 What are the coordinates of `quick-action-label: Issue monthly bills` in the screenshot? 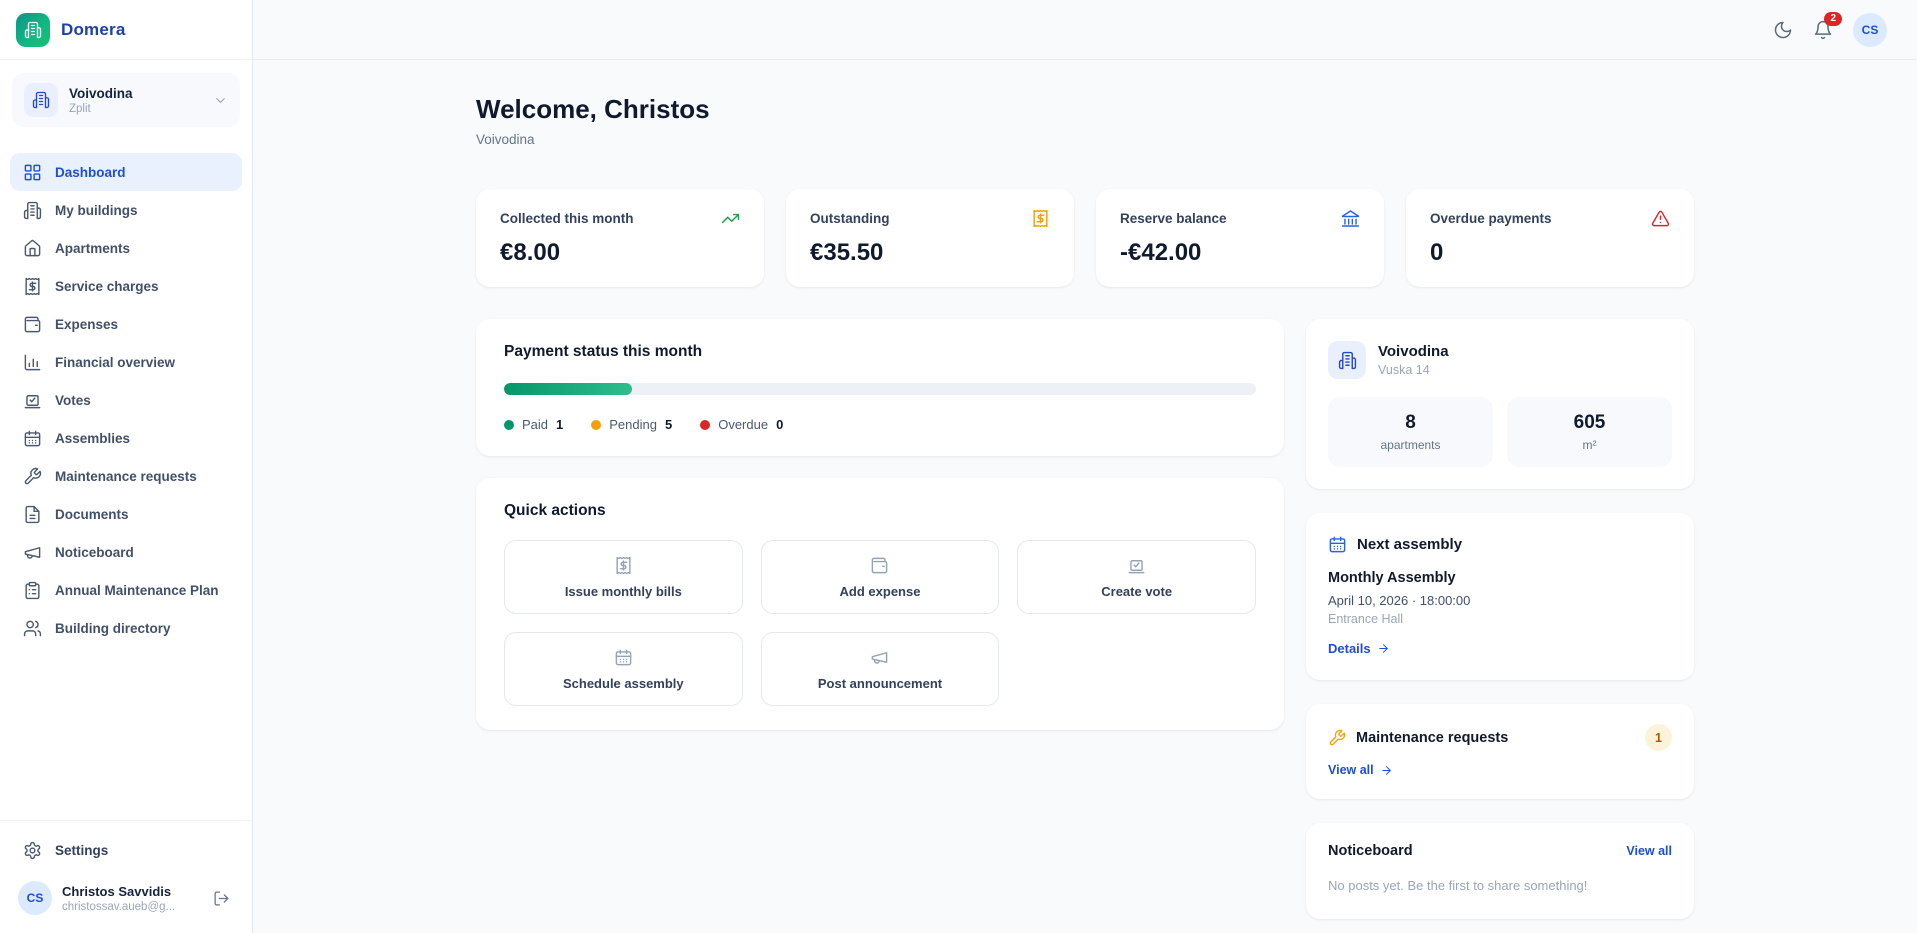 It's located at (623, 591).